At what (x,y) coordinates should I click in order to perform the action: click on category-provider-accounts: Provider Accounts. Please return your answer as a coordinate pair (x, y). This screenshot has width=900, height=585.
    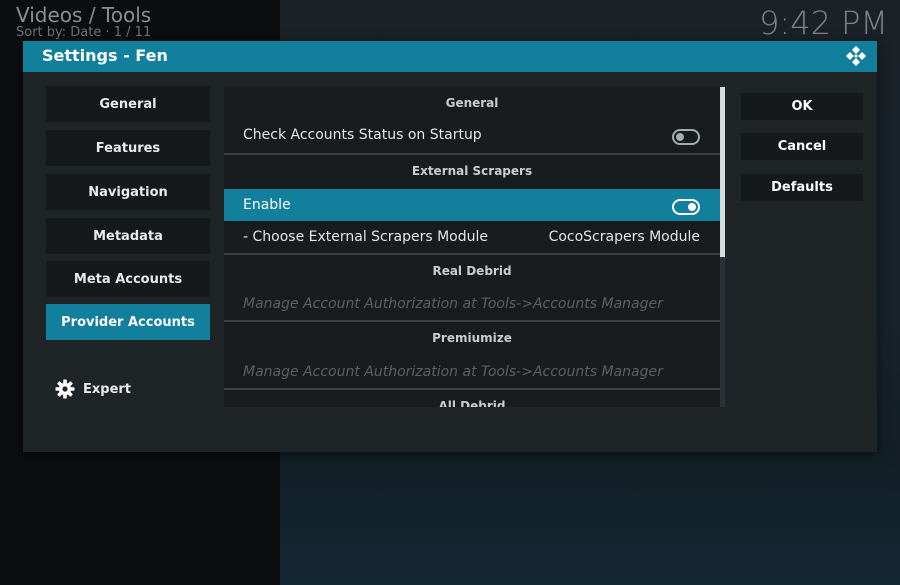
    Looking at the image, I should click on (128, 322).